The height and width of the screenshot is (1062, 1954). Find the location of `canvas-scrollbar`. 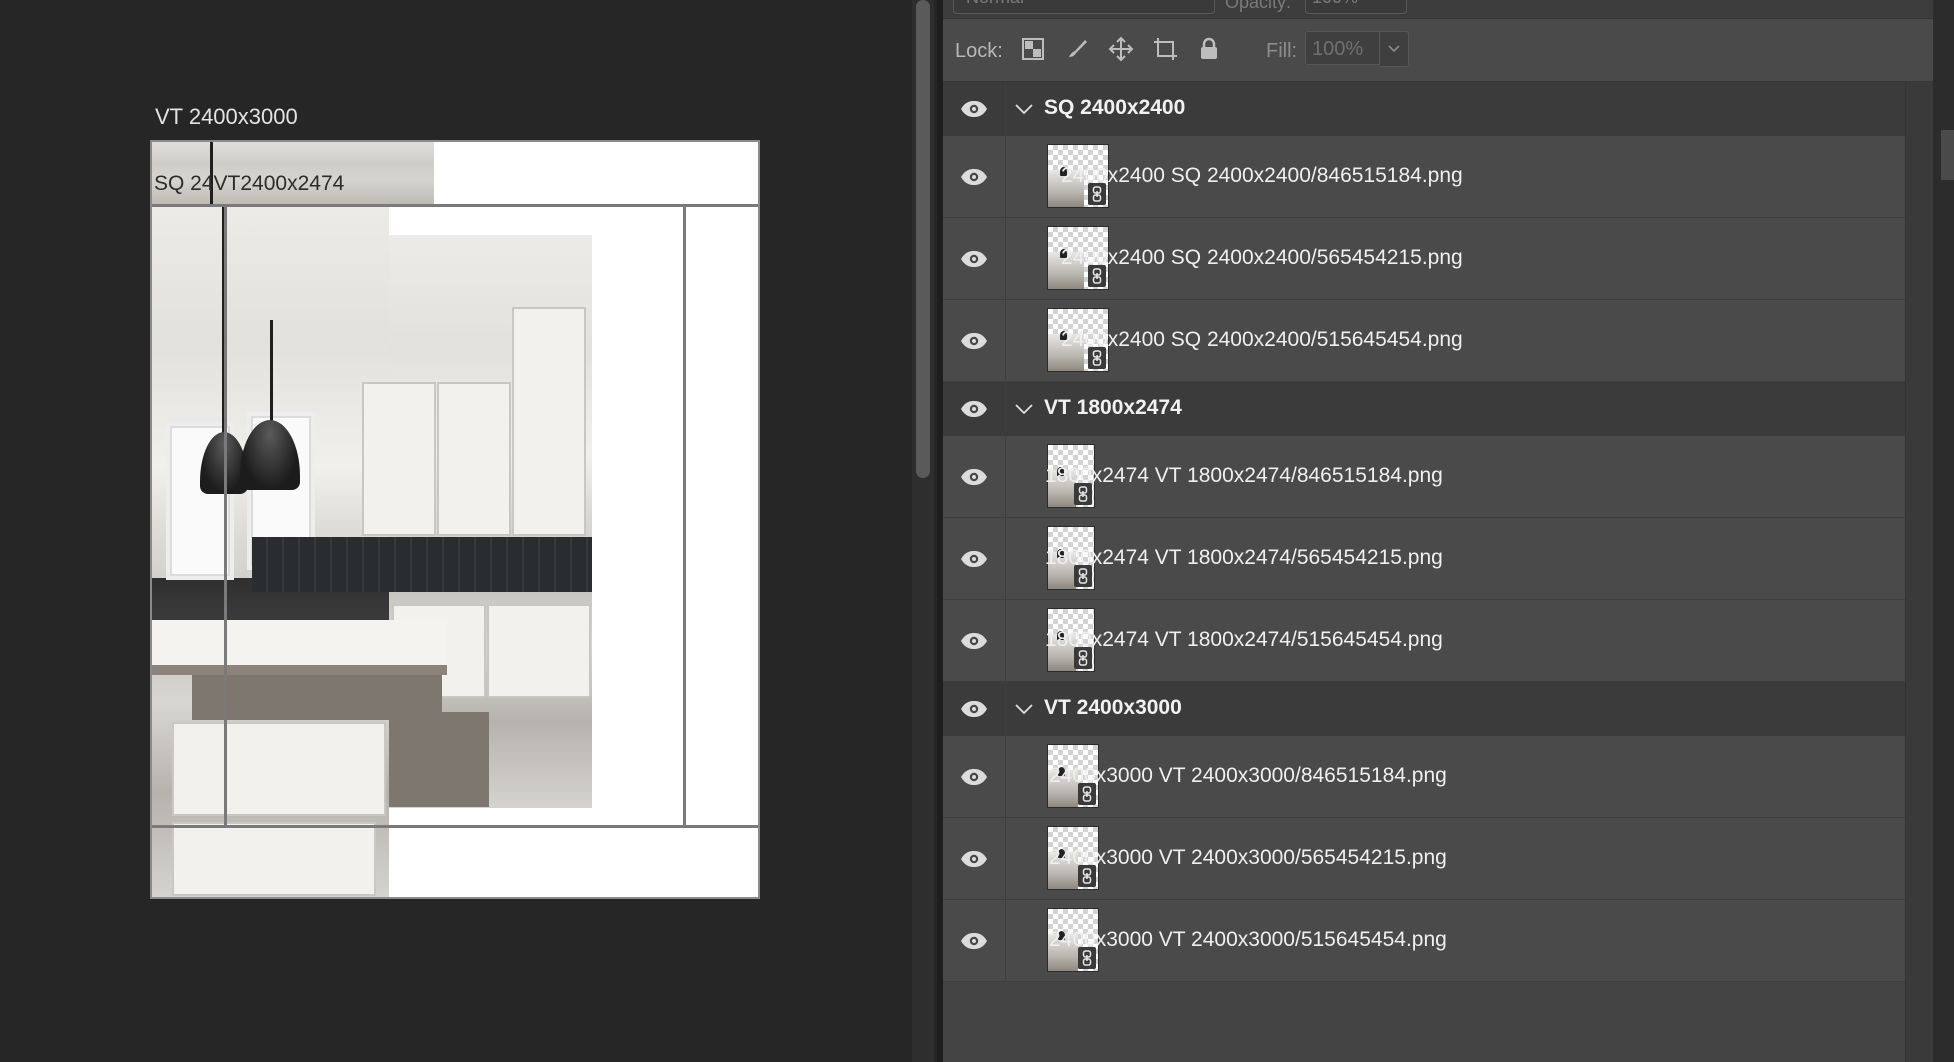

canvas-scrollbar is located at coordinates (923, 531).